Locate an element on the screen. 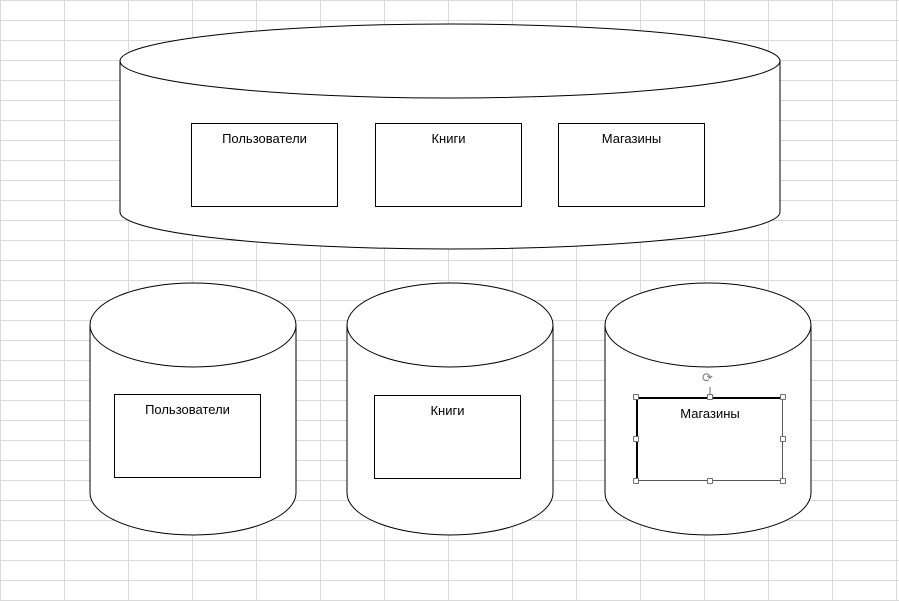 Image resolution: width=899 pixels, height=601 pixels. shard-table-books: Книги is located at coordinates (447, 437).